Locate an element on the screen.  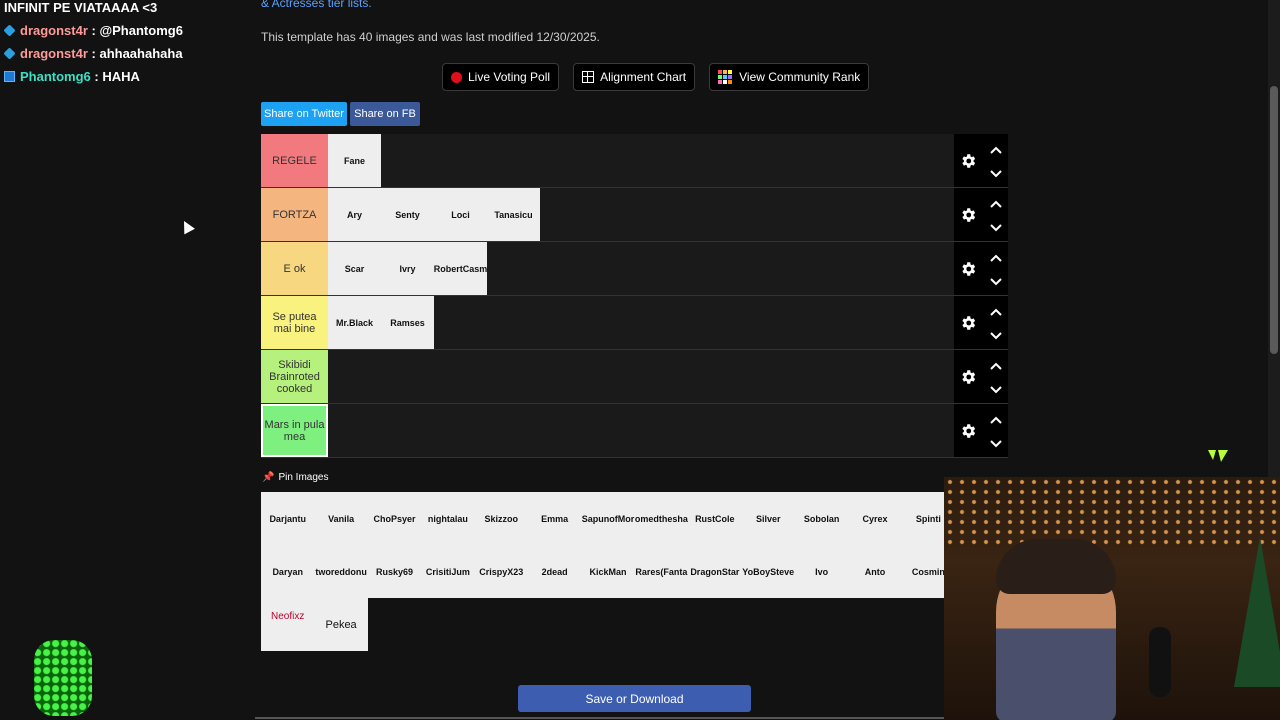
scrollbar-thumb is located at coordinates (1274, 220).